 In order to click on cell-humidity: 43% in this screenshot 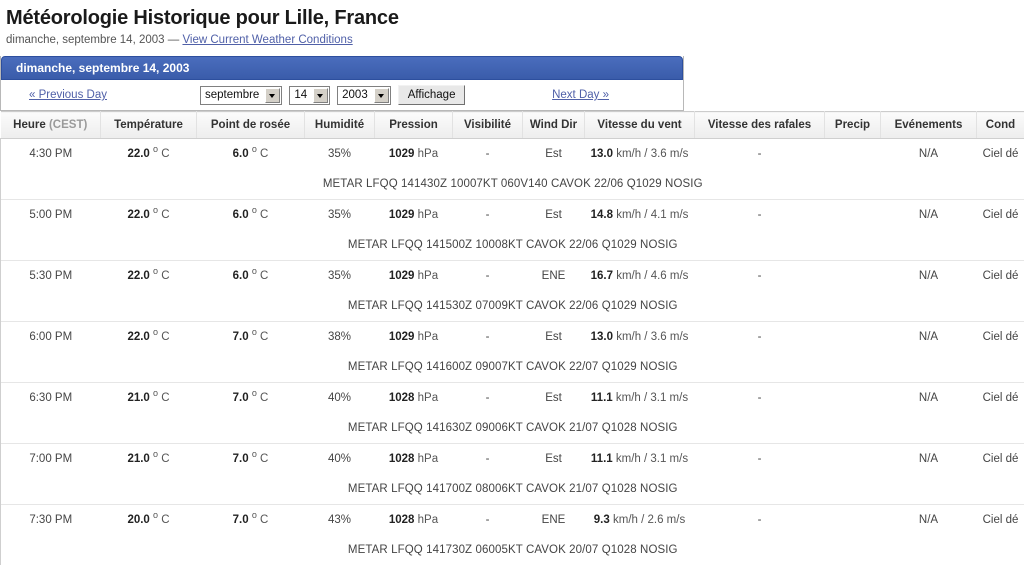, I will do `click(339, 519)`.